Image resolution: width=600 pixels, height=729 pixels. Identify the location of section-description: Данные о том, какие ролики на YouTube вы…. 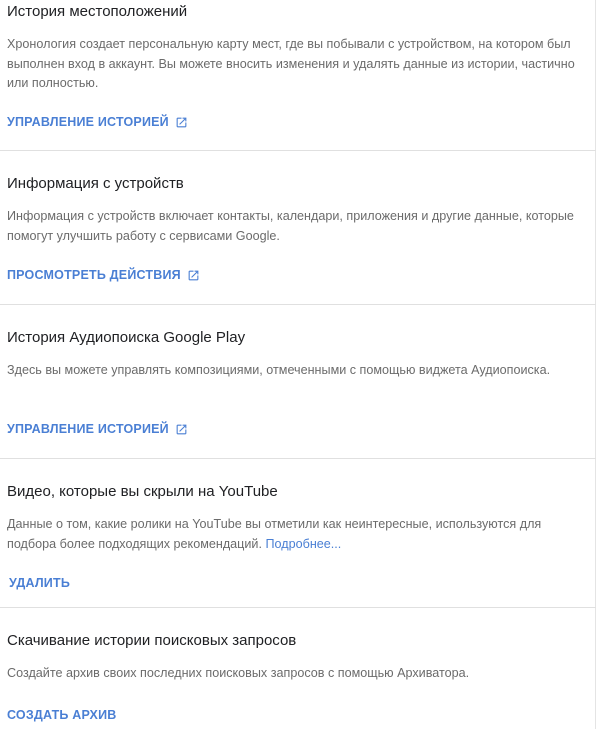
(297, 534).